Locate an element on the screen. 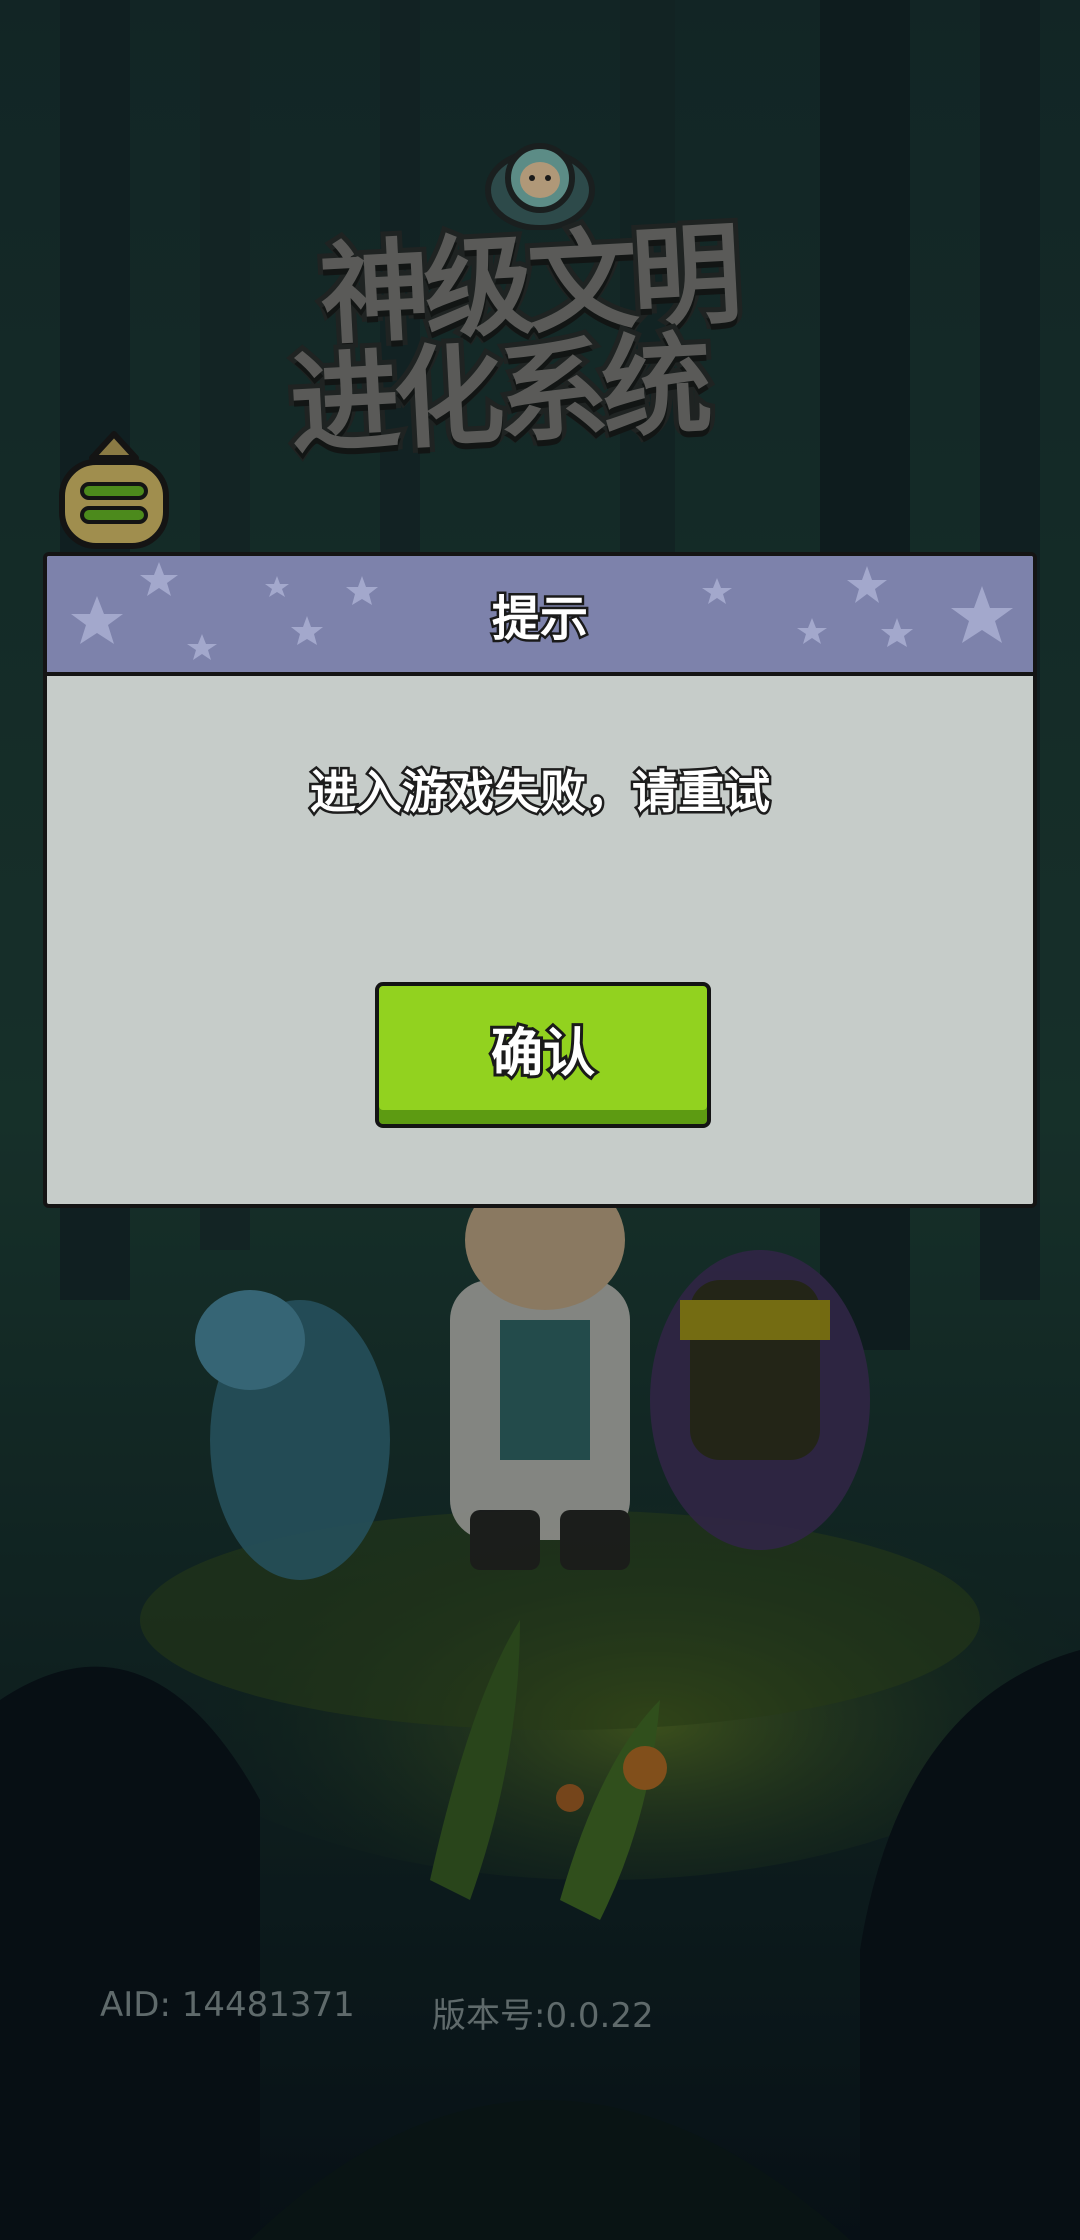  confirm-button-label: 确认 is located at coordinates (543, 1054).